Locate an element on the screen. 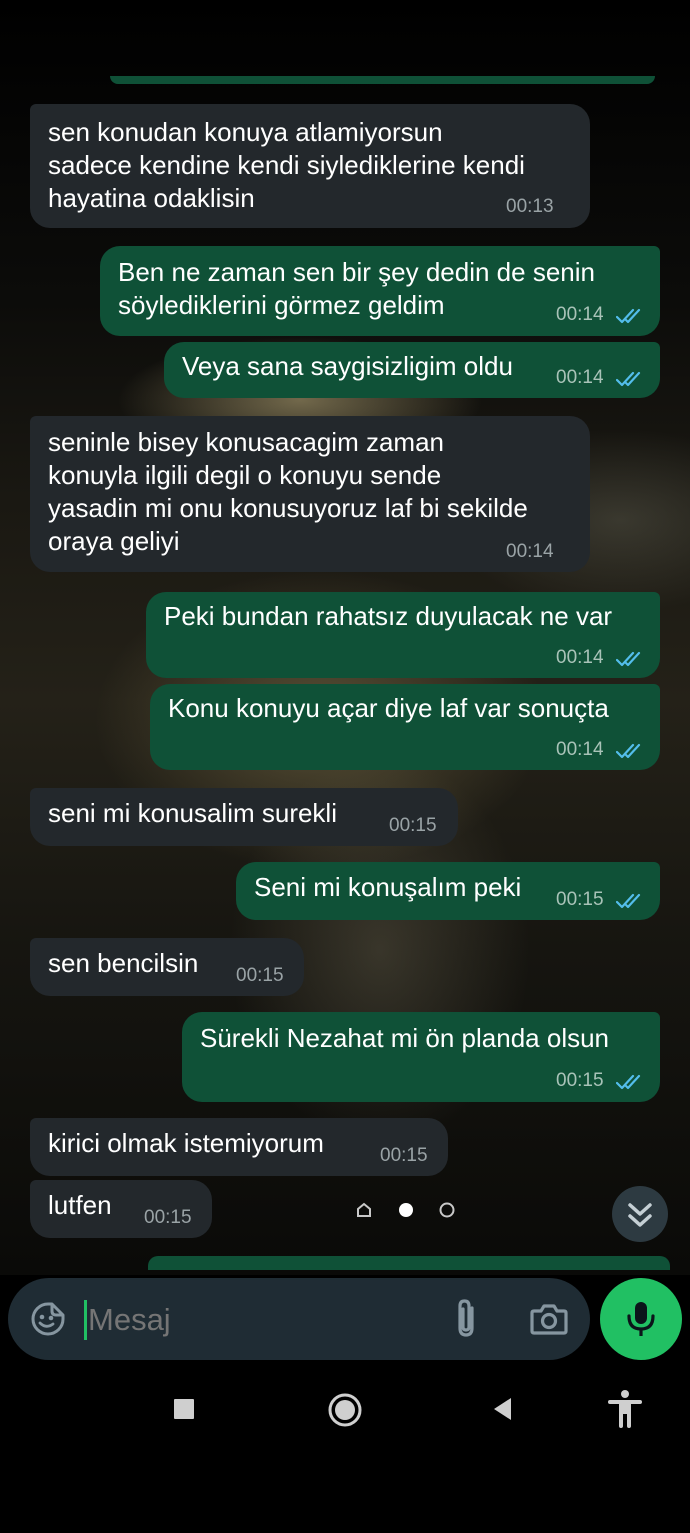  message-text: seni mi konusalim surekli is located at coordinates (192, 813).